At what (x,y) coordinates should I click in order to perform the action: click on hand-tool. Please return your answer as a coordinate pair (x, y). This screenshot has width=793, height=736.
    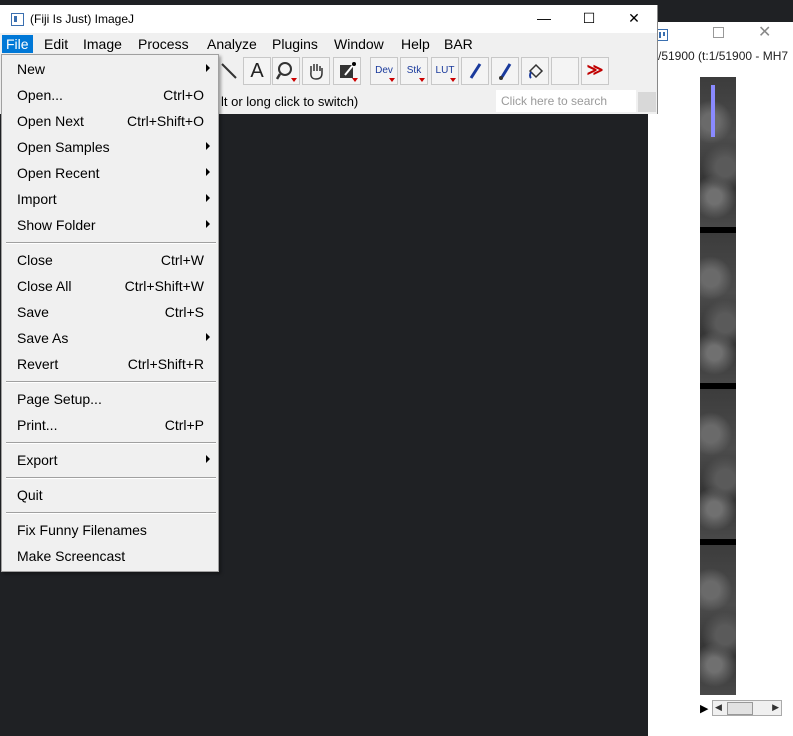
    Looking at the image, I should click on (316, 71).